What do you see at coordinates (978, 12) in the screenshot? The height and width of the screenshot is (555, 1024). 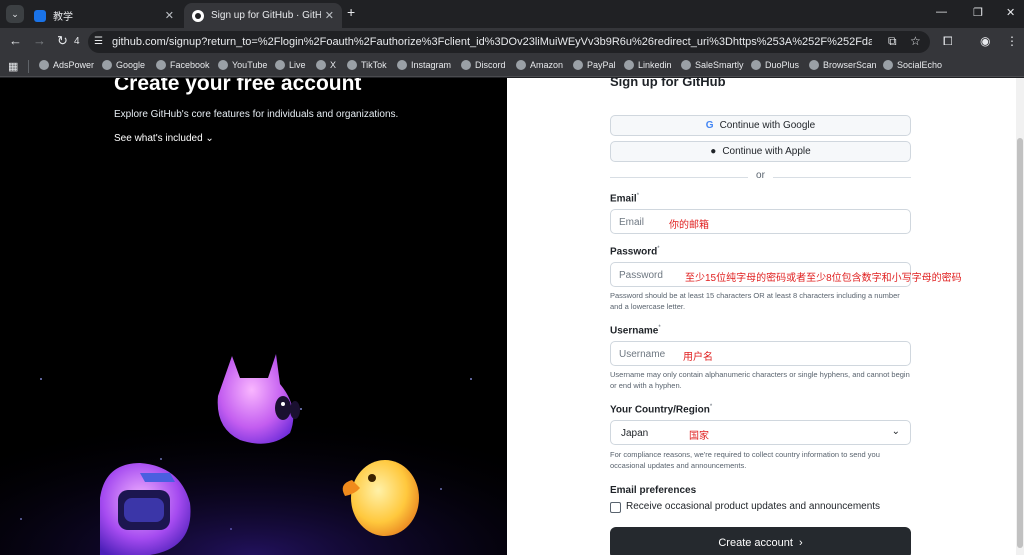 I see `restore-icon: ❐` at bounding box center [978, 12].